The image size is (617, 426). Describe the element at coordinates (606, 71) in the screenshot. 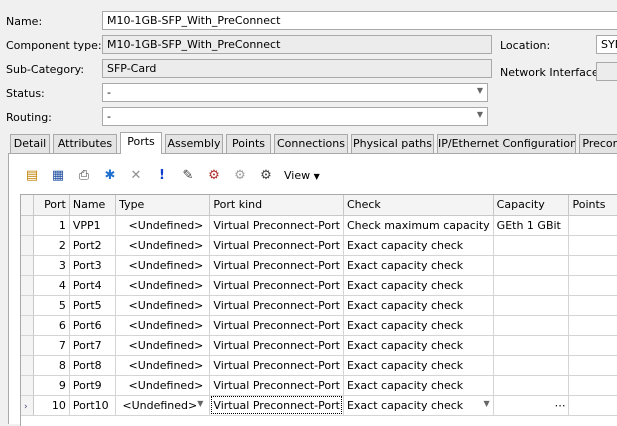

I see `network-interface-field` at that location.